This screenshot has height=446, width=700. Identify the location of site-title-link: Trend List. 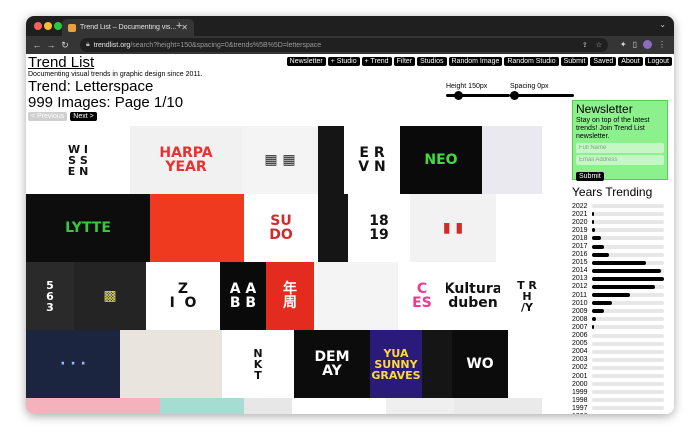
(61, 62).